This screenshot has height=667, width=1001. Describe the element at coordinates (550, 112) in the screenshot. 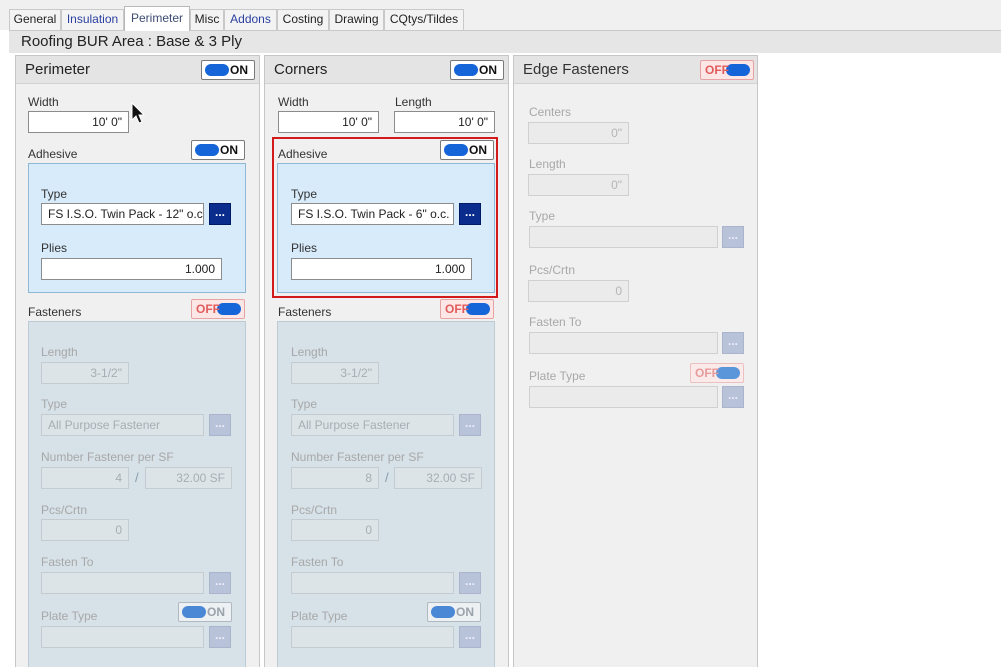

I see `centers-label: Centers` at that location.